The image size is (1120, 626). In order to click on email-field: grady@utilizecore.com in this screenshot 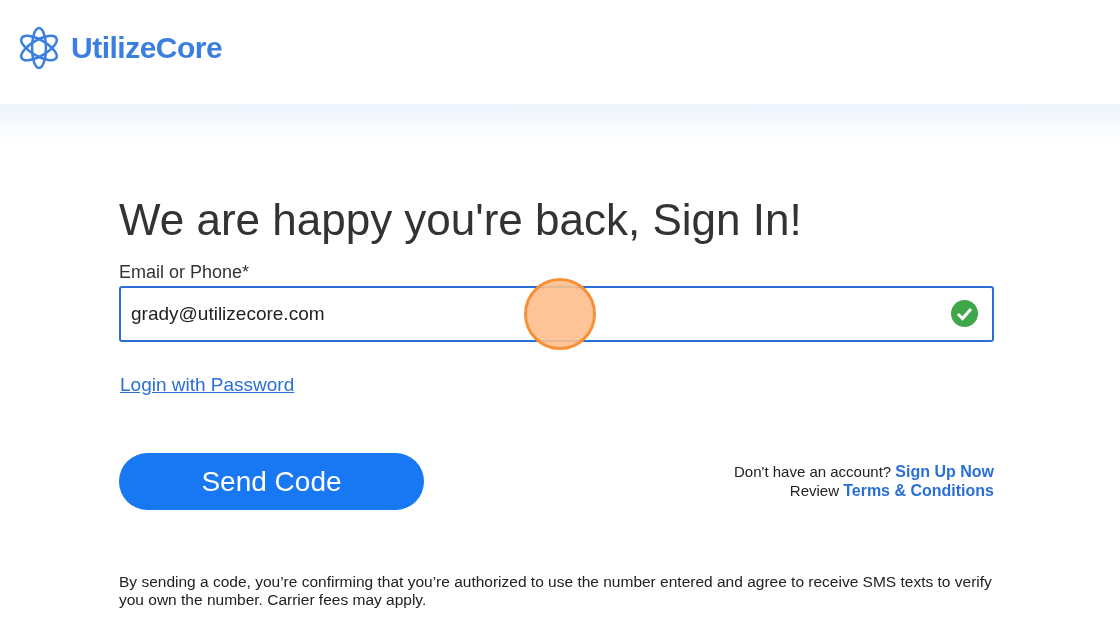, I will do `click(556, 314)`.